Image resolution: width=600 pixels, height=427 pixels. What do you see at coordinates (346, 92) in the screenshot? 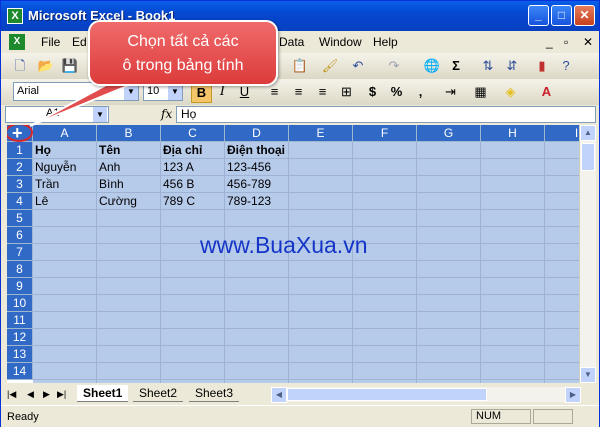
I see `merge-center-icon: ⊞` at bounding box center [346, 92].